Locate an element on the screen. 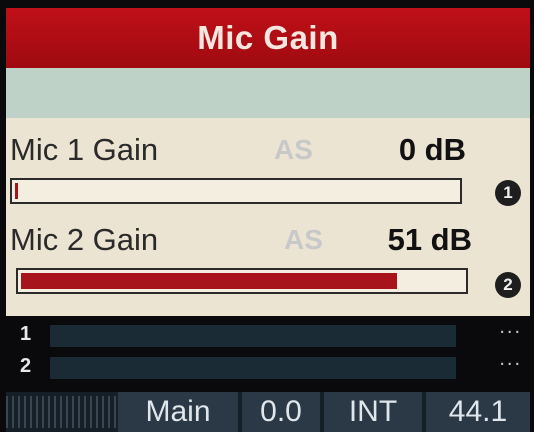  status-meter-ticks is located at coordinates (61, 412).